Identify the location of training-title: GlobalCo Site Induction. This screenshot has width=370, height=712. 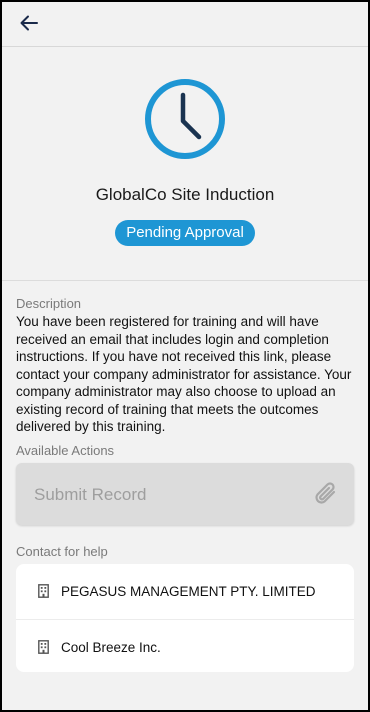
(185, 194).